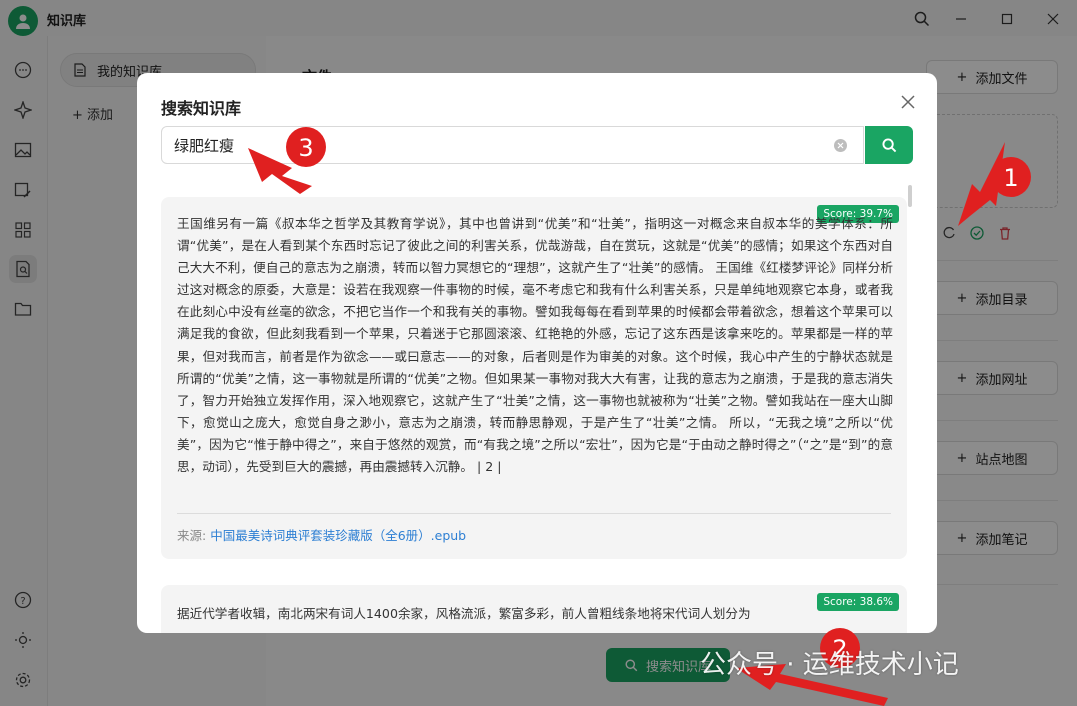  I want to click on search-input, so click(512, 145).